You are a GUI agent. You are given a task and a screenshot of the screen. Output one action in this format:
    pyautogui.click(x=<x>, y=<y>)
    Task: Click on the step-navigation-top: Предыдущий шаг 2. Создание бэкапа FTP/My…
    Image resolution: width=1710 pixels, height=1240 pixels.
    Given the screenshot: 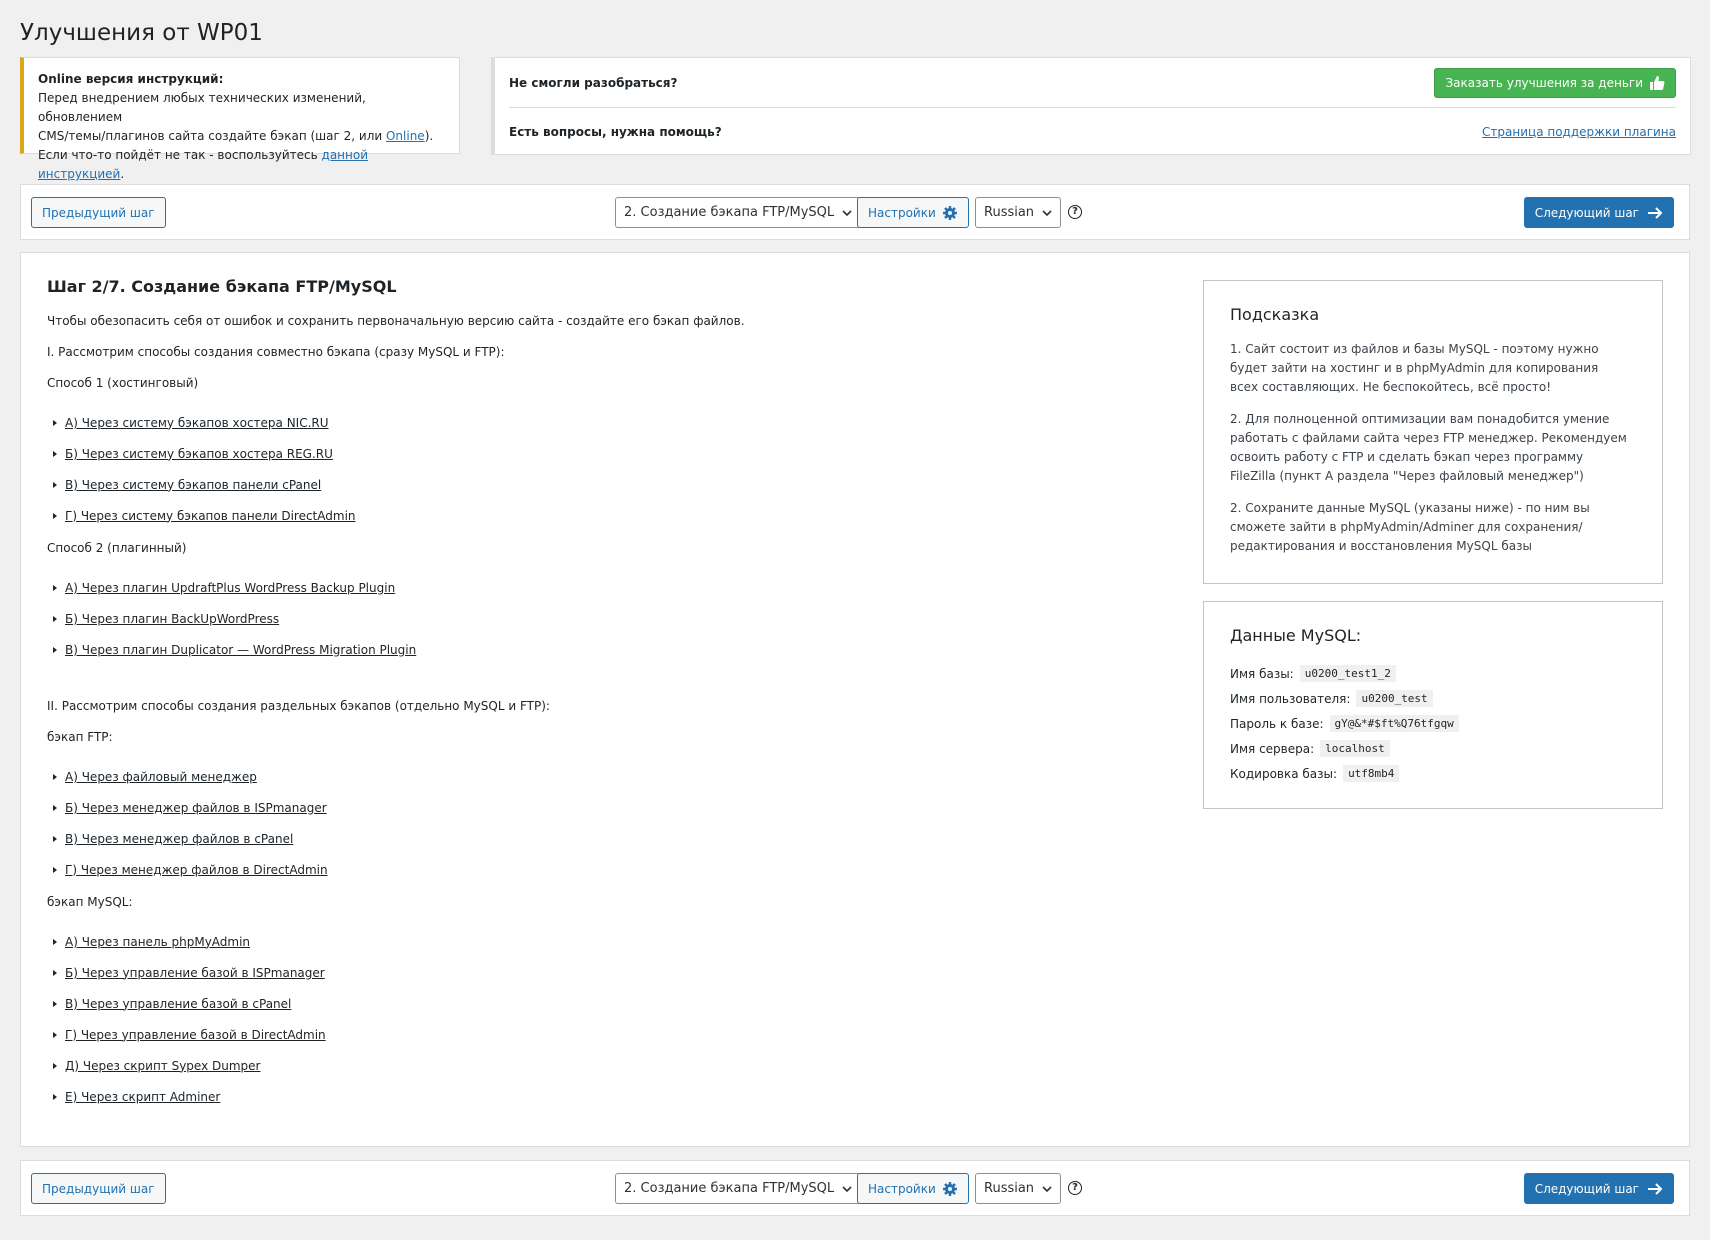 What is the action you would take?
    pyautogui.click(x=855, y=212)
    